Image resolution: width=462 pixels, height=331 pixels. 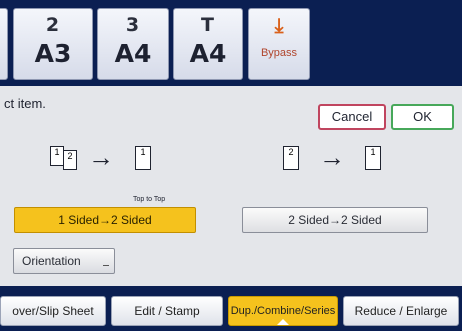 What do you see at coordinates (106, 262) in the screenshot?
I see `more-options-icon` at bounding box center [106, 262].